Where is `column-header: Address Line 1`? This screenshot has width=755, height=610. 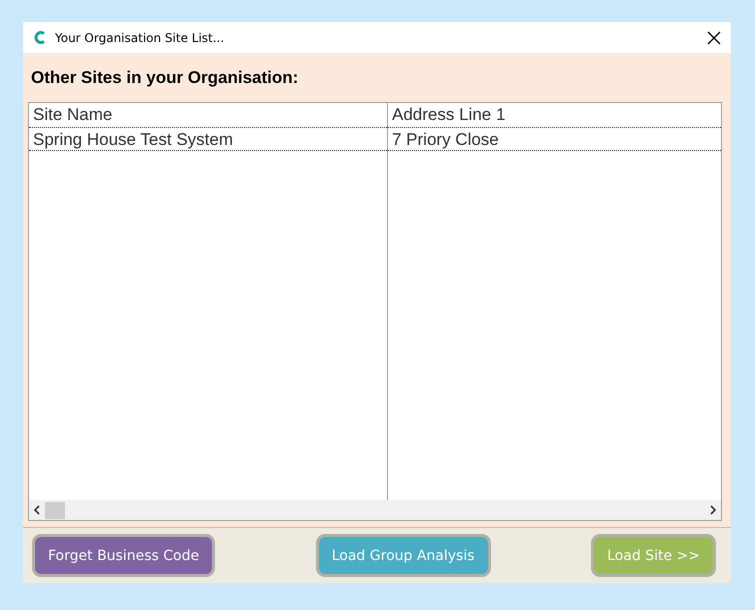
column-header: Address Line 1 is located at coordinates (554, 115).